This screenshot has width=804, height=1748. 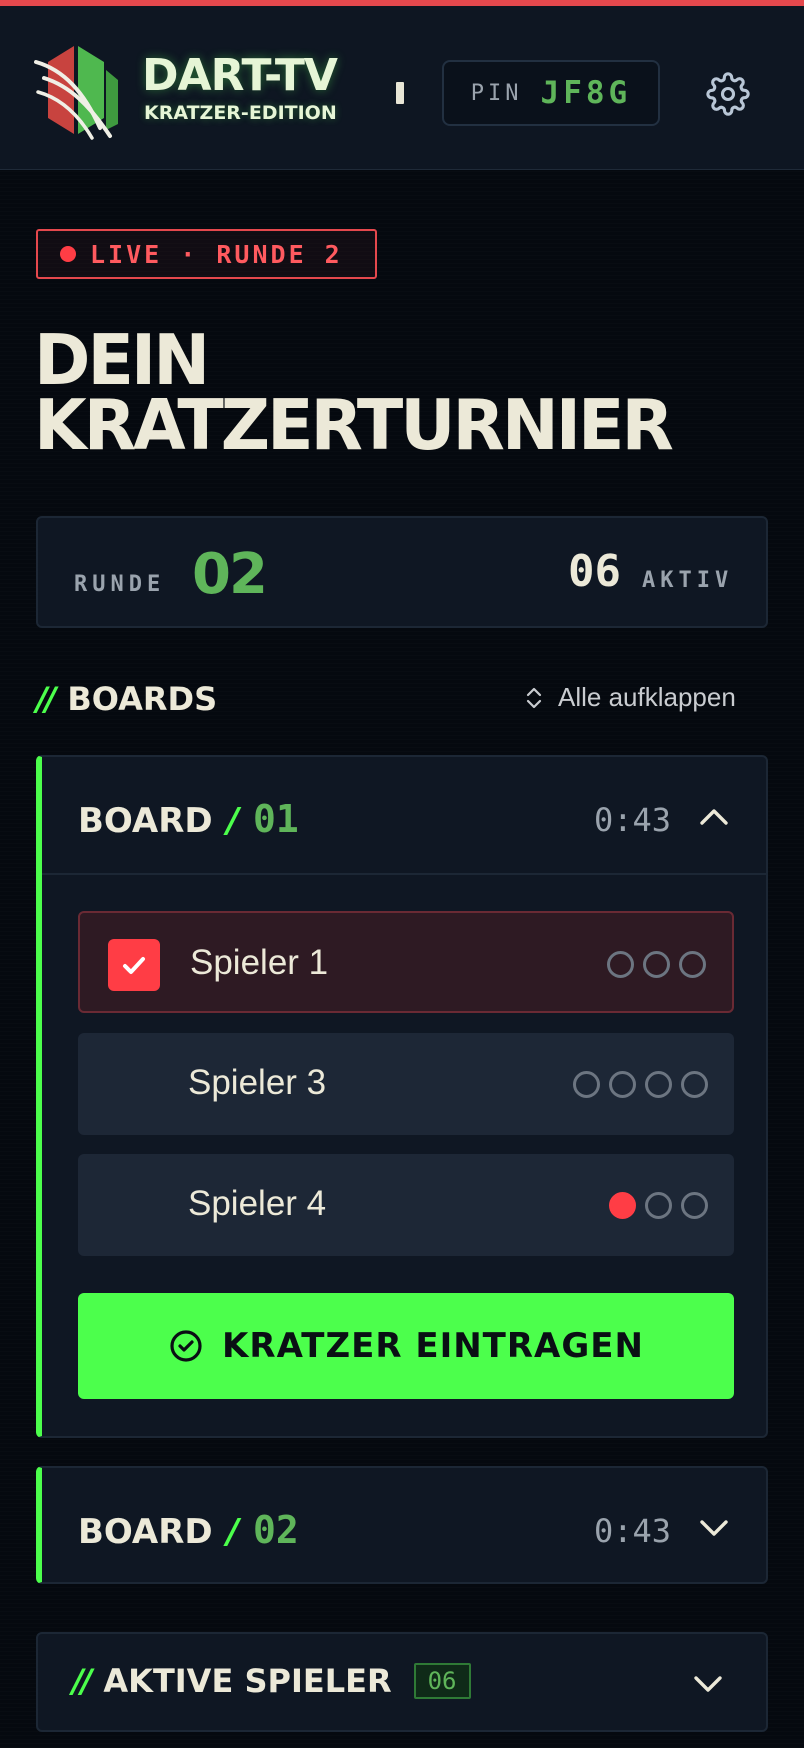 I want to click on page-title-line2: KRATZERTURNIER, so click(x=354, y=426).